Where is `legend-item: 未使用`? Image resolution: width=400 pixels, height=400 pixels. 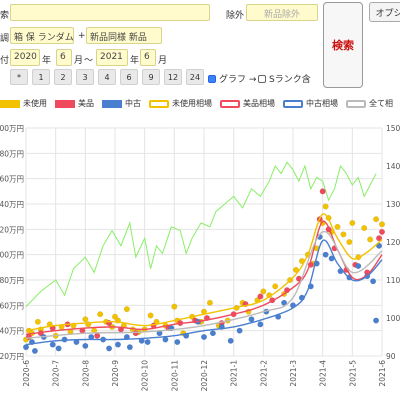 legend-item: 未使用 is located at coordinates (23, 103).